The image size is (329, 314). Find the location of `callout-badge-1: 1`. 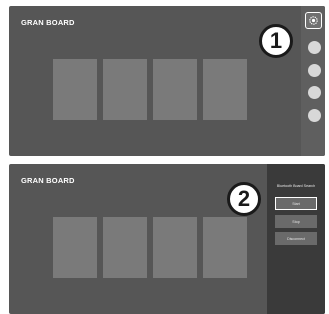

callout-badge-1: 1 is located at coordinates (276, 41).